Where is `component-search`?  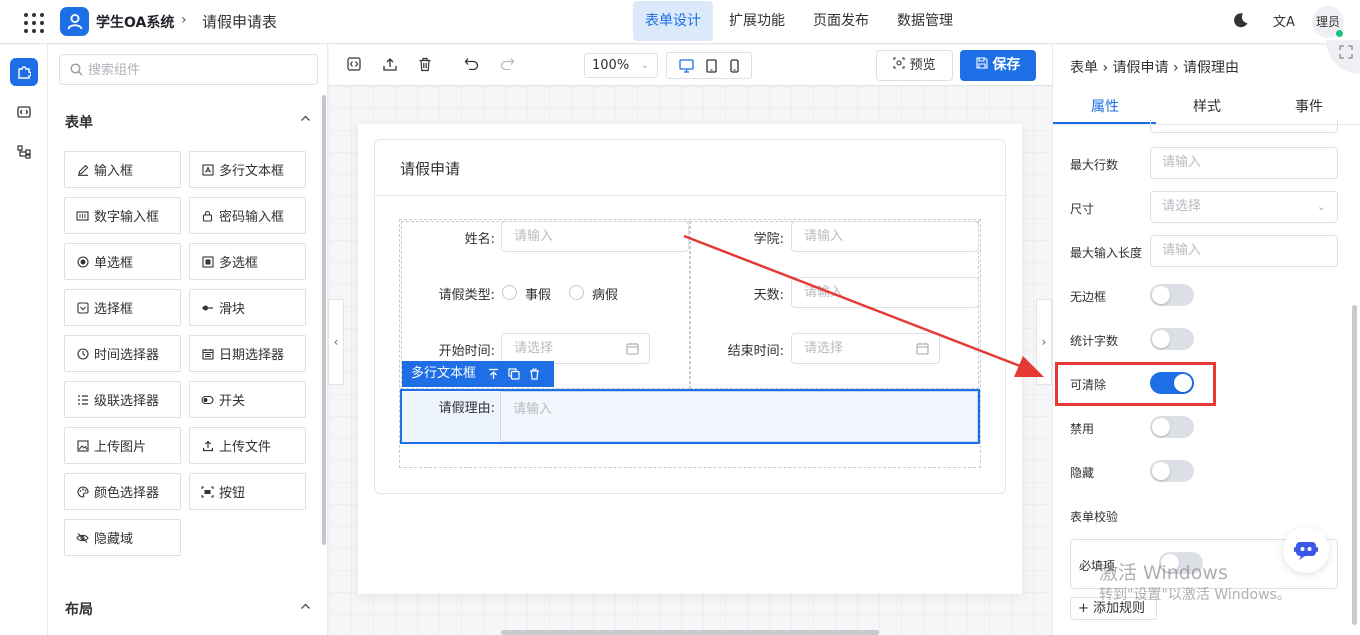
component-search is located at coordinates (188, 69).